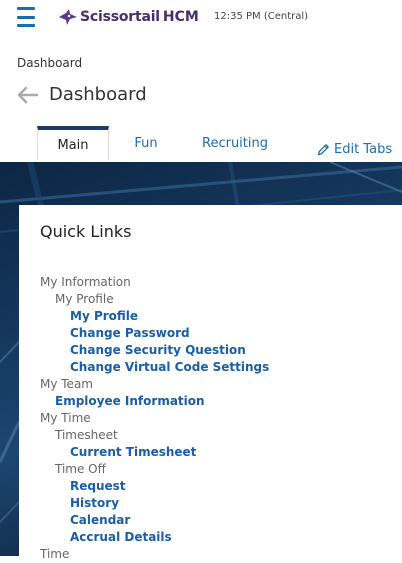 This screenshot has height=563, width=402. I want to click on quick-link-group-label: My Team, so click(66, 384).